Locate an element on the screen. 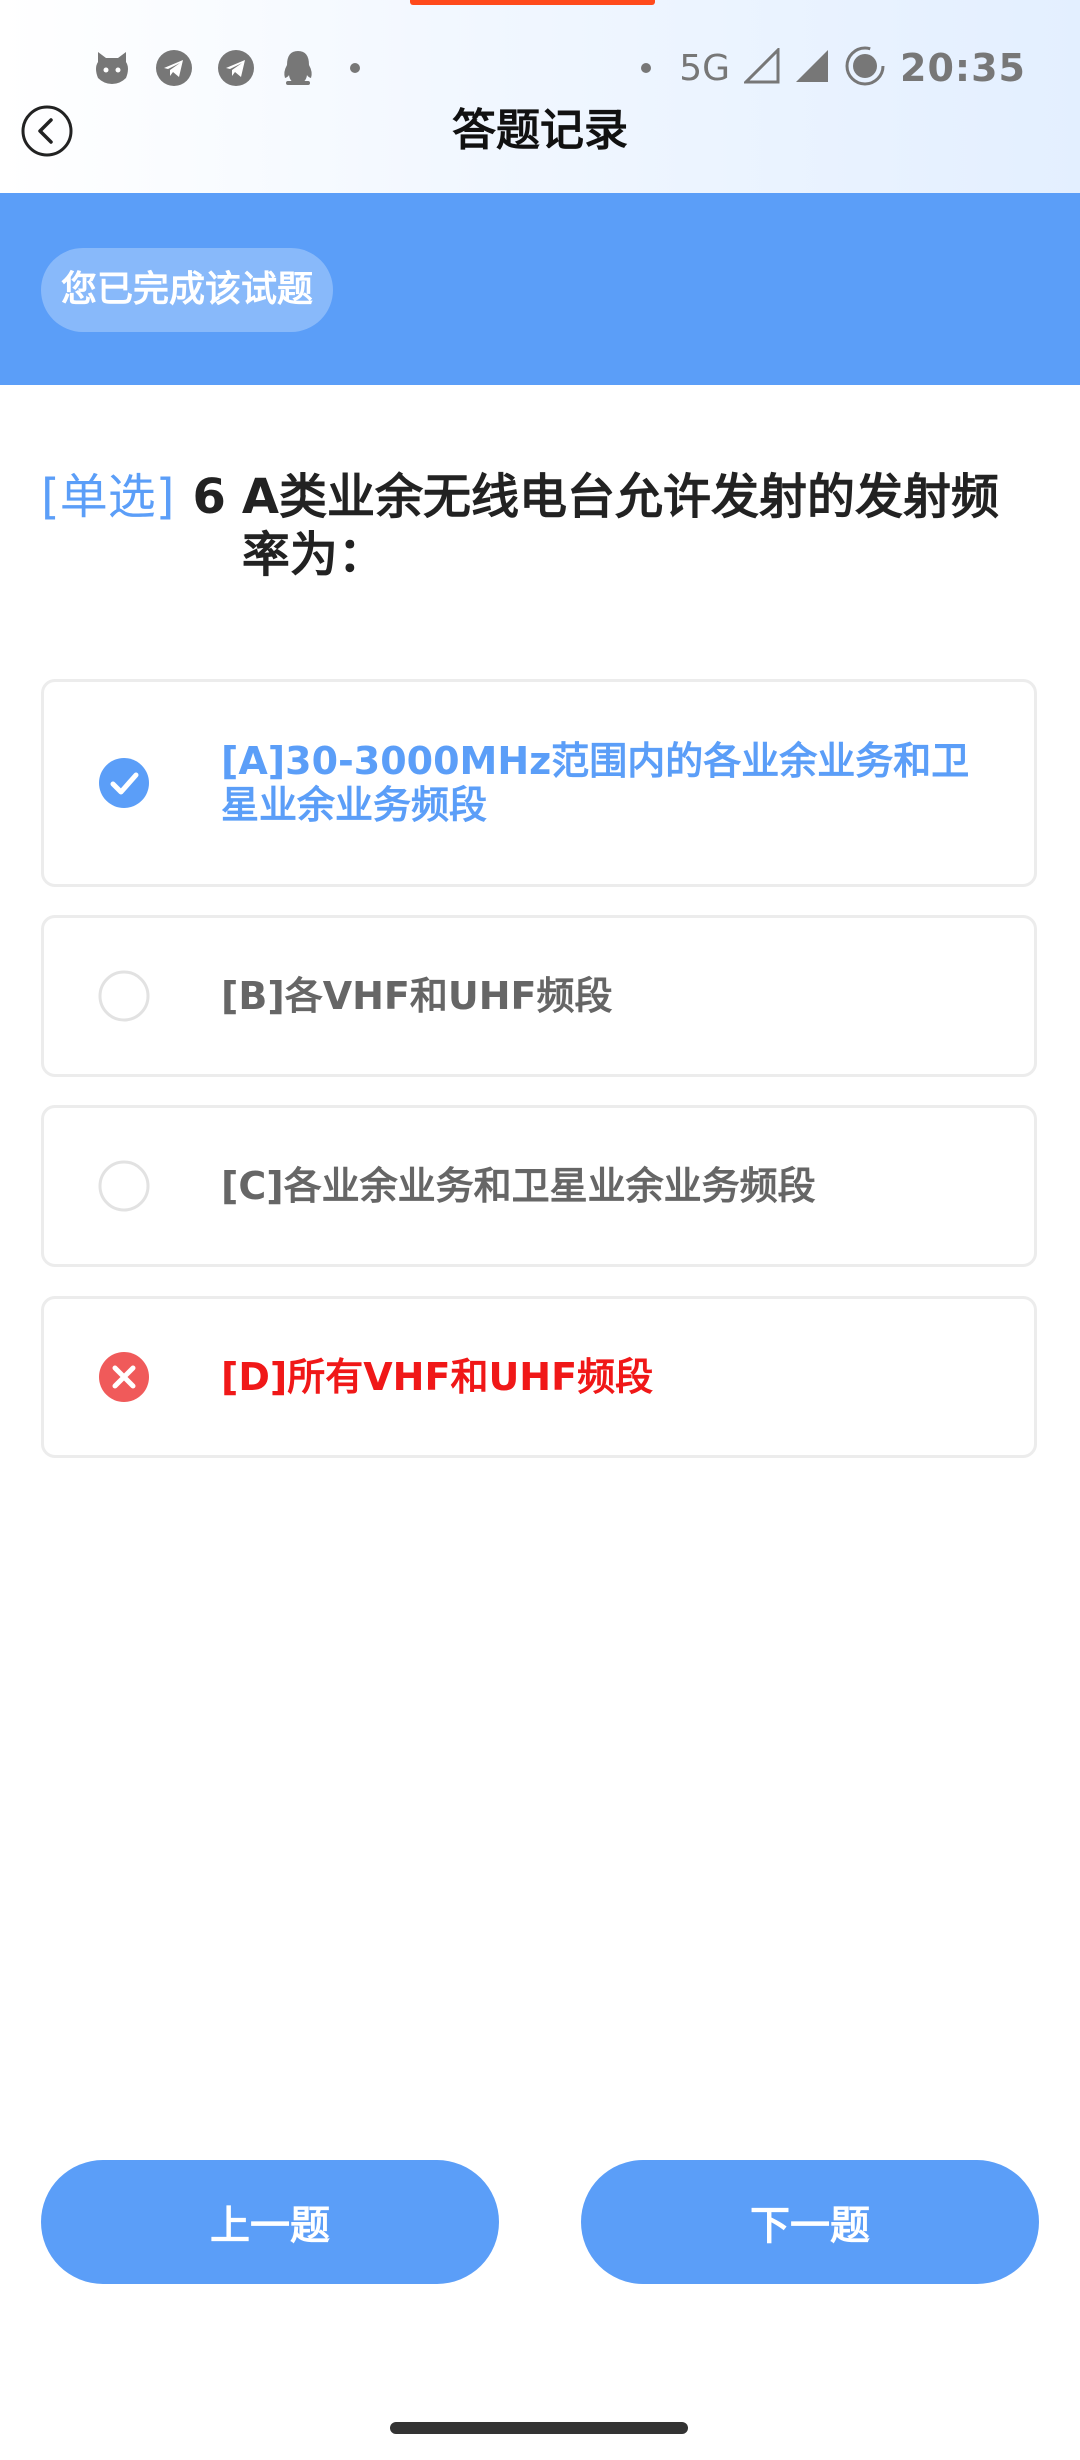 The image size is (1080, 2460). question: [单选] 6 A类业余无线电台允许发射的发射频率为： is located at coordinates (541, 526).